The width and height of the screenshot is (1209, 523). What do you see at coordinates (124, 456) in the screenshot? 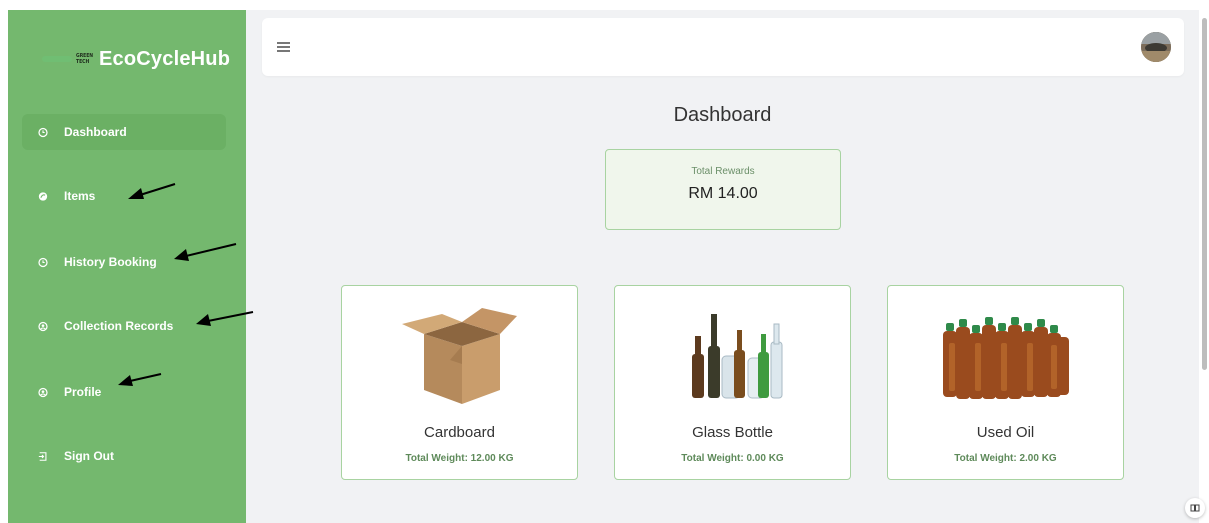
I see `sidebar-item-sign-out: Sign Out` at bounding box center [124, 456].